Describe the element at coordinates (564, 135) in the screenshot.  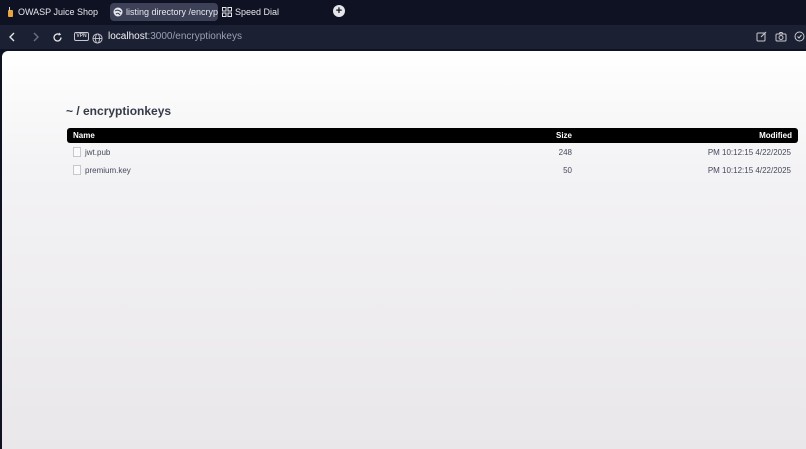
I see `column-header-size: Size` at that location.